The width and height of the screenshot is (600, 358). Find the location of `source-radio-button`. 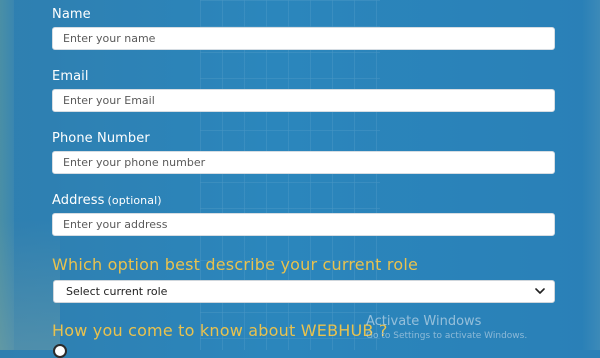

source-radio-button is located at coordinates (60, 351).